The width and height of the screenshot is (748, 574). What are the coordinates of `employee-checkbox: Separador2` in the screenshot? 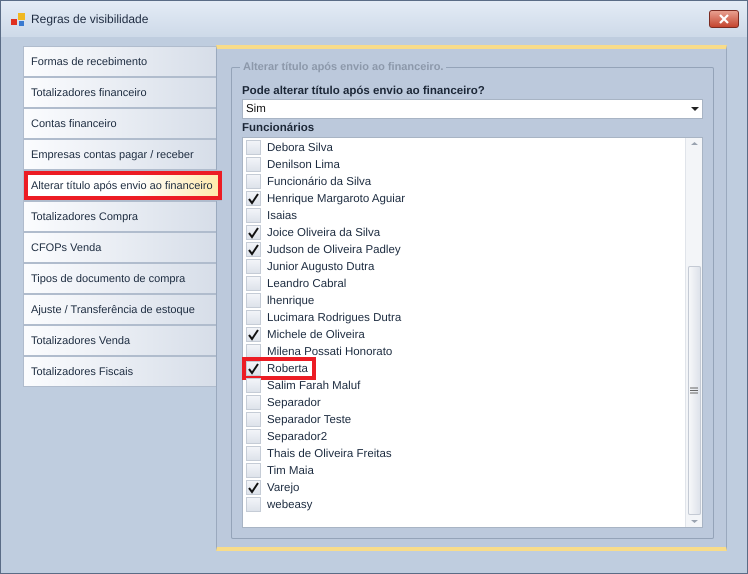 It's located at (289, 436).